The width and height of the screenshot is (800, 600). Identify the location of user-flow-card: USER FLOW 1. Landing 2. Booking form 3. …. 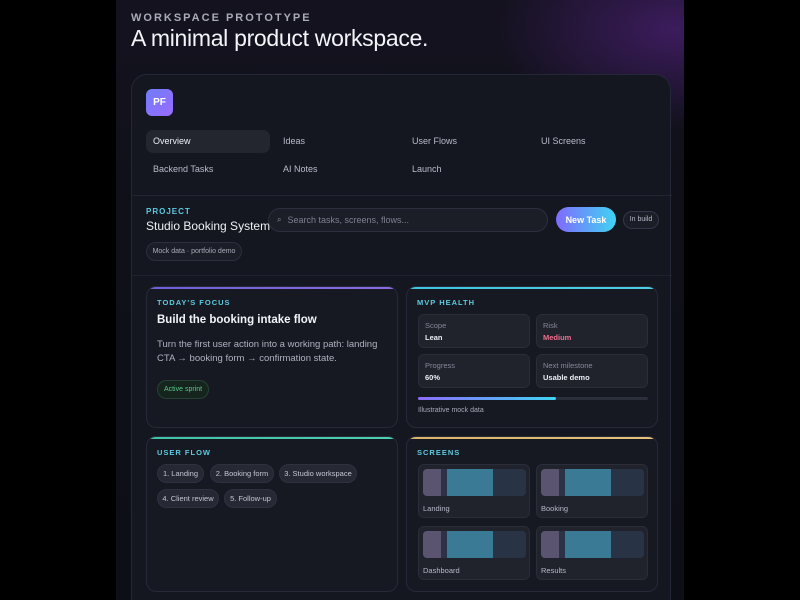
(272, 514).